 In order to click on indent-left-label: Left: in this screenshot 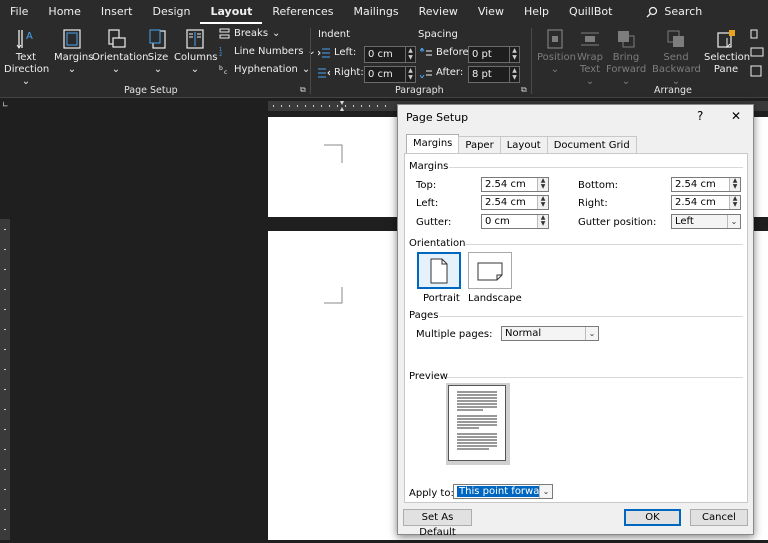, I will do `click(337, 52)`.